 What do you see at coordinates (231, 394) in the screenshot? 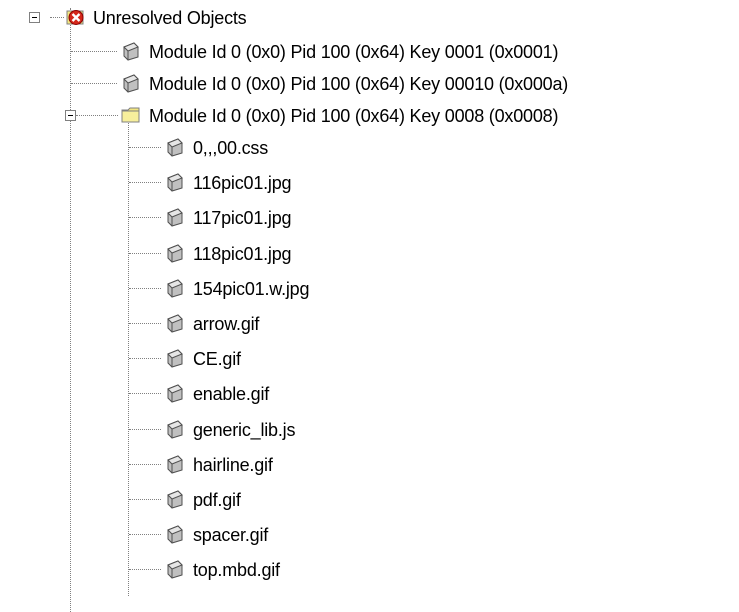
I see `tree-item-label: enable.gif` at bounding box center [231, 394].